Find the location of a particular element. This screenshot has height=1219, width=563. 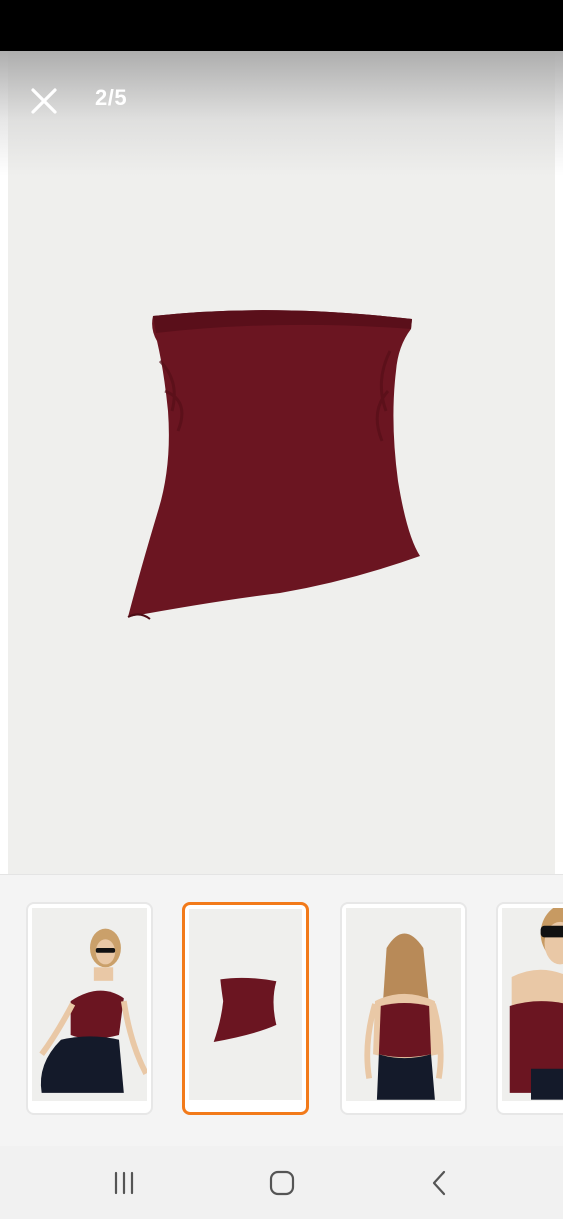

home-icon is located at coordinates (282, 1183).